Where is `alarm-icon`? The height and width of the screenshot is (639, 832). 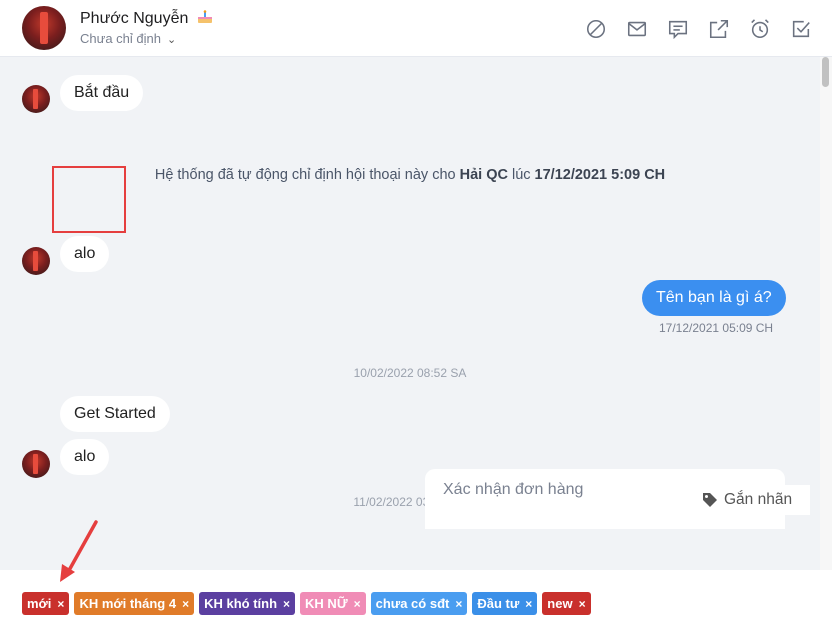 alarm-icon is located at coordinates (759, 28).